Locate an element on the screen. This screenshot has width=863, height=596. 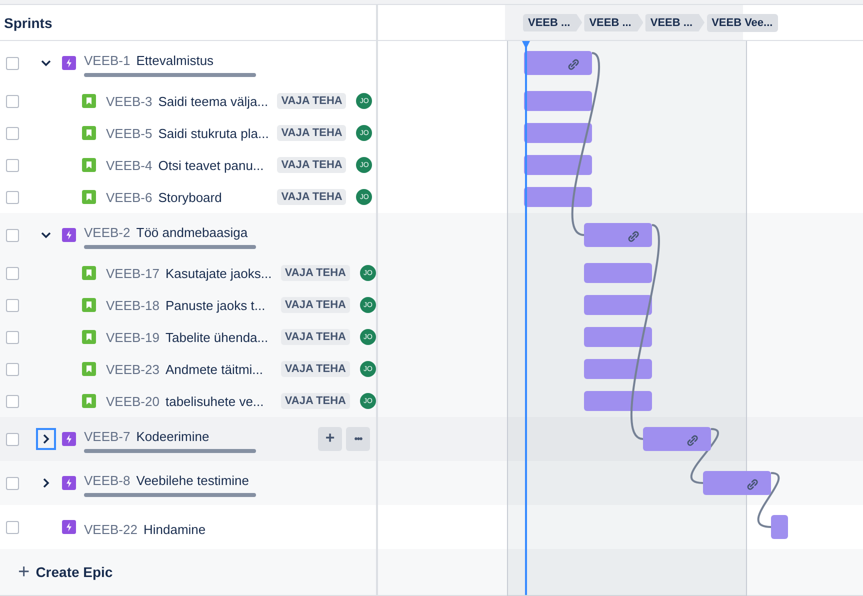
issue-key: VEEB-1 is located at coordinates (107, 60).